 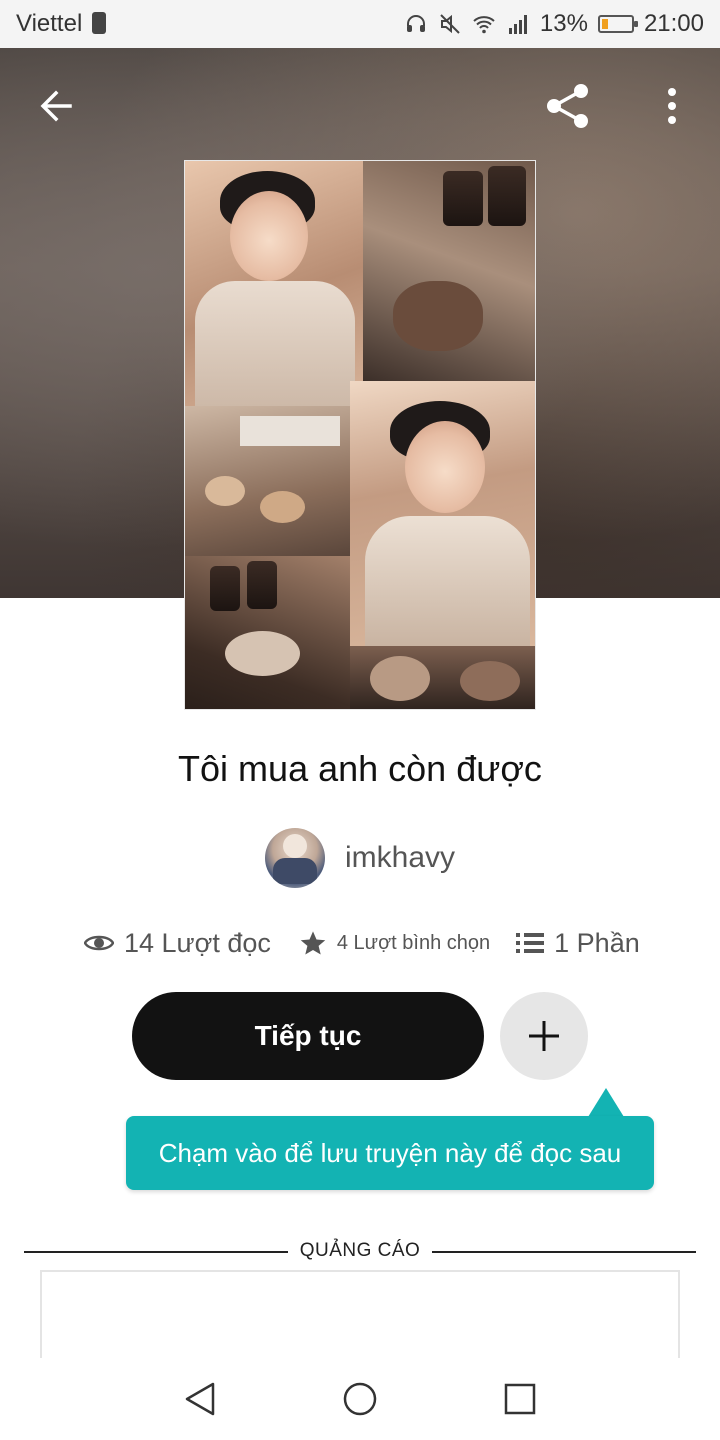 I want to click on mute-icon, so click(x=450, y=24).